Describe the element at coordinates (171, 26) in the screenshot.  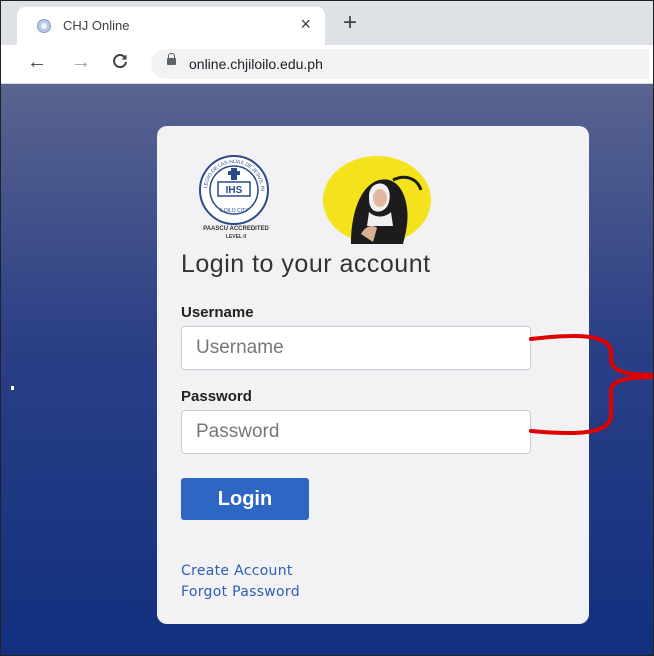
I see `browser-tab: CHJ Online ×` at that location.